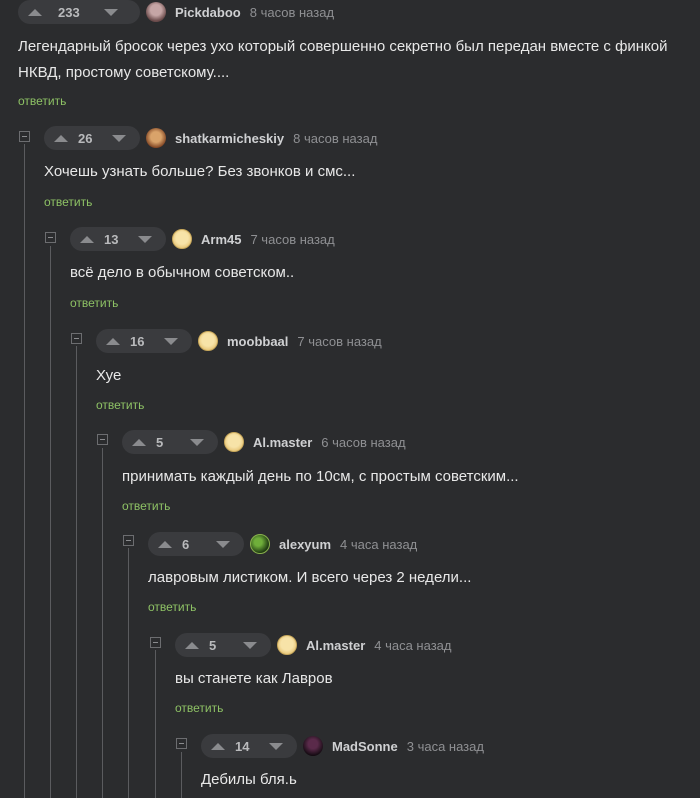 This screenshot has width=700, height=798. I want to click on rating-control: 14, so click(249, 746).